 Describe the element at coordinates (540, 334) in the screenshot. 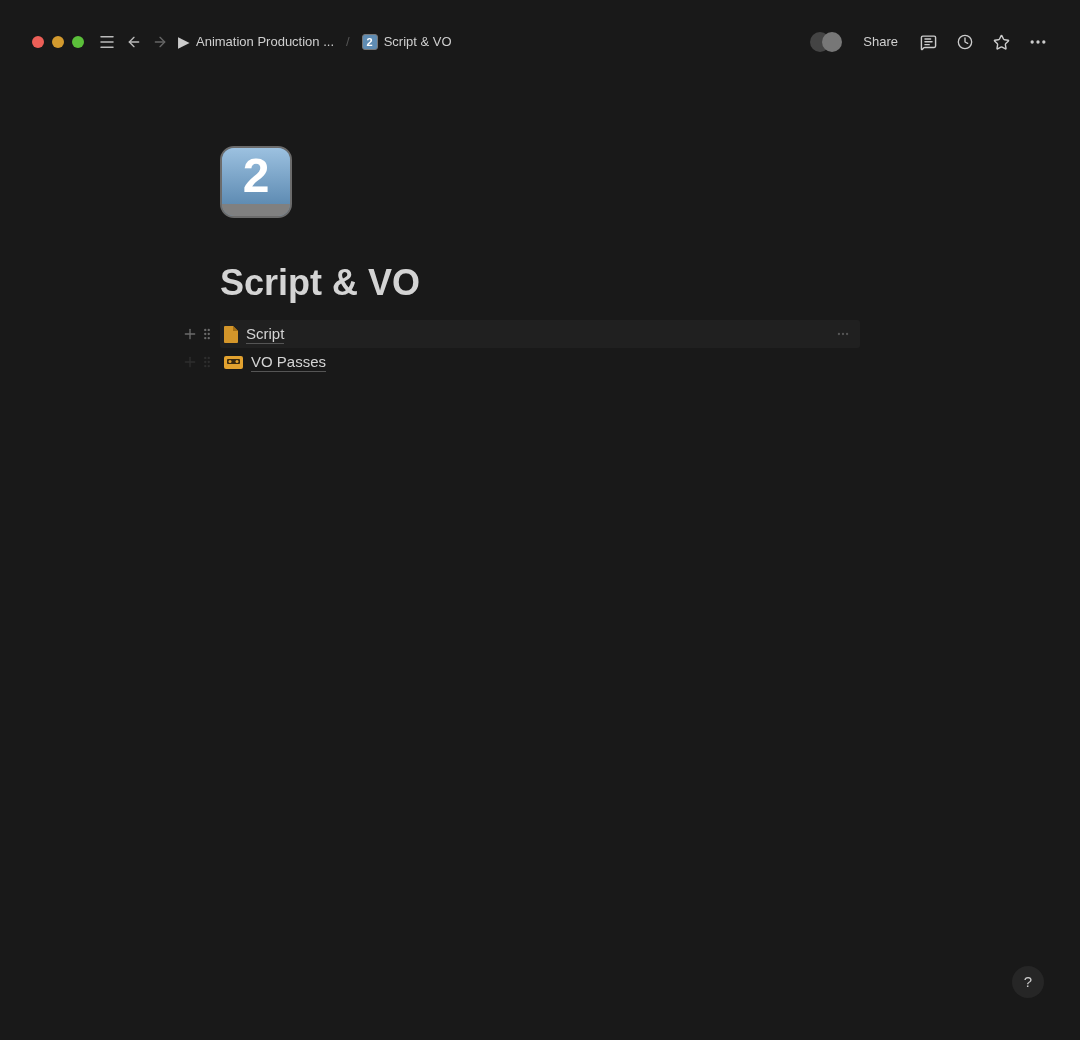

I see `page-link-row: Script` at that location.